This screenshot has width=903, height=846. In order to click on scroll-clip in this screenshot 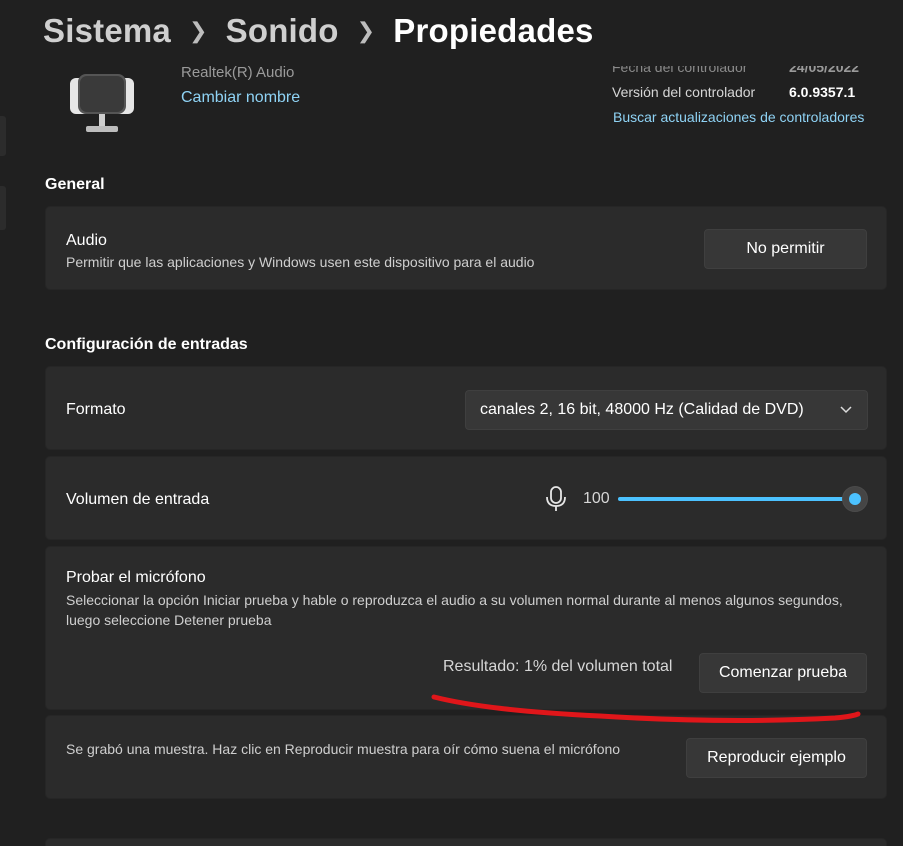, I will do `click(536, 60)`.